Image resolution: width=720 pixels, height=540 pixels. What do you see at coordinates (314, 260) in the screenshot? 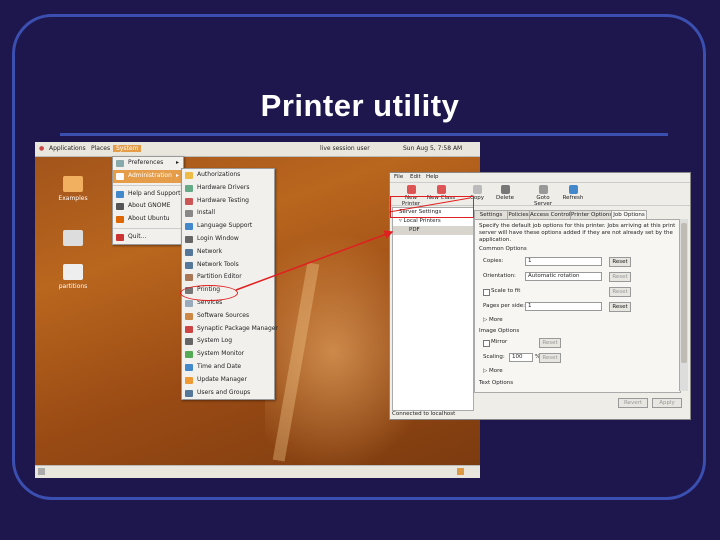
I see `arrow-to-printer-list` at bounding box center [314, 260].